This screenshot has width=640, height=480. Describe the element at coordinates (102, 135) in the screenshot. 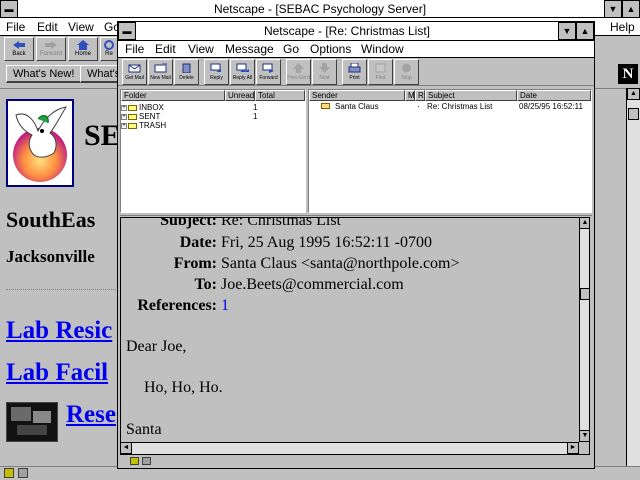

I see `page-logo-text: SE` at that location.